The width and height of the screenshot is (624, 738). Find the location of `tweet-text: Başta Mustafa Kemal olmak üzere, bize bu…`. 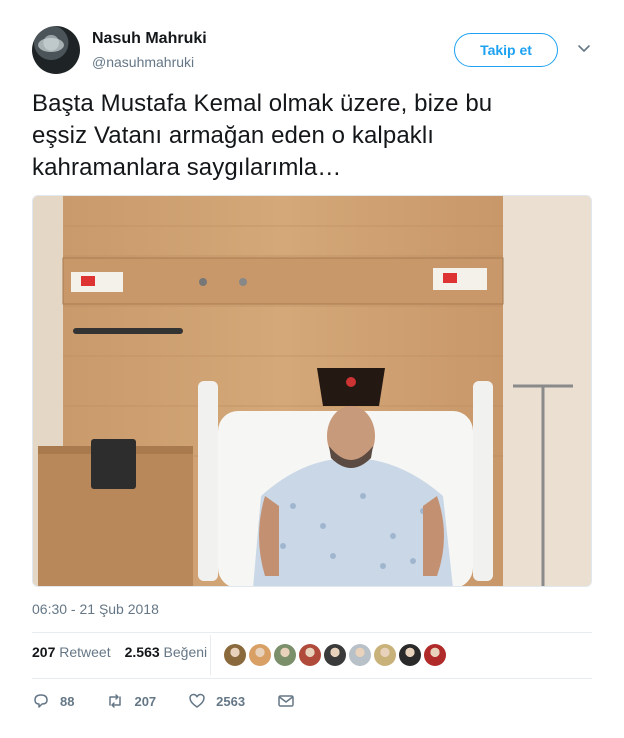

tweet-text: Başta Mustafa Kemal olmak üzere, bize bu… is located at coordinates (262, 135).